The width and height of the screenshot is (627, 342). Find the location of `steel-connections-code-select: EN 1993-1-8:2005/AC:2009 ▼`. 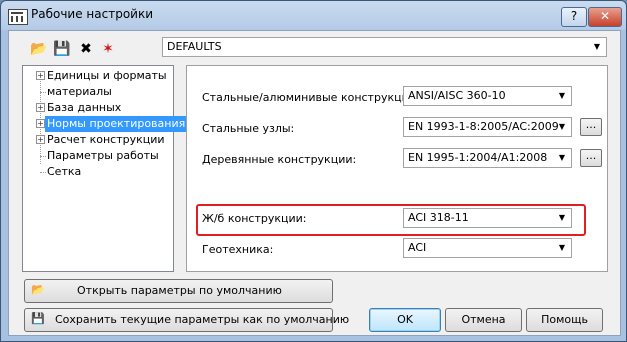

steel-connections-code-select: EN 1993-1-8:2005/AC:2009 ▼ is located at coordinates (487, 127).